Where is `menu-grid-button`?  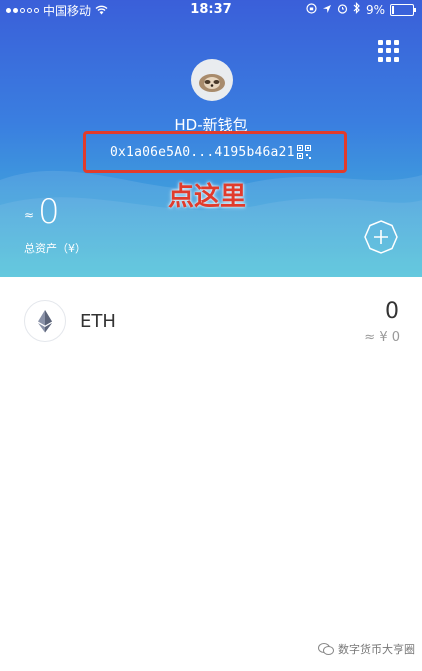
menu-grid-button is located at coordinates (389, 51).